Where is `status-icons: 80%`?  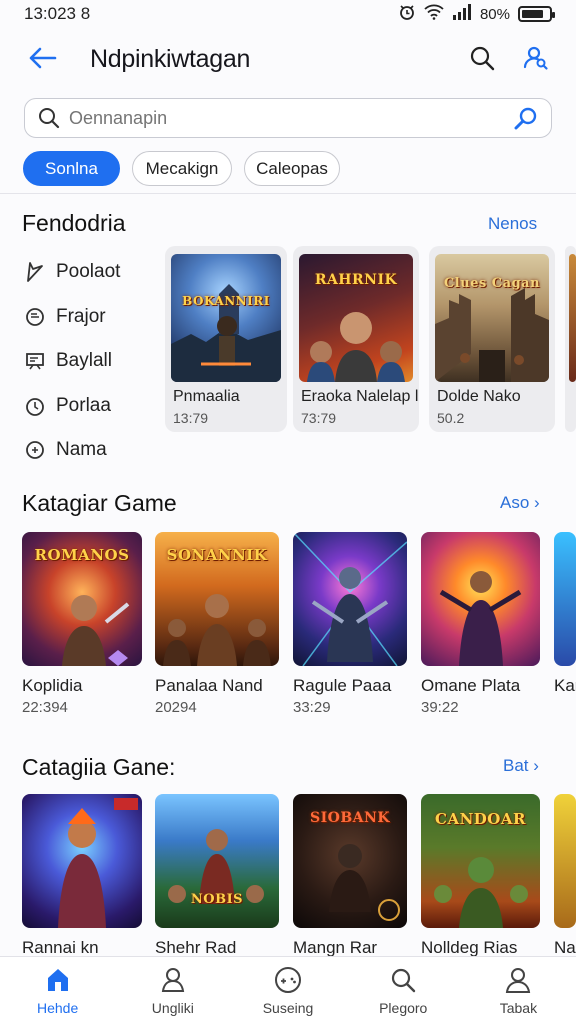
status-icons: 80% is located at coordinates (476, 14).